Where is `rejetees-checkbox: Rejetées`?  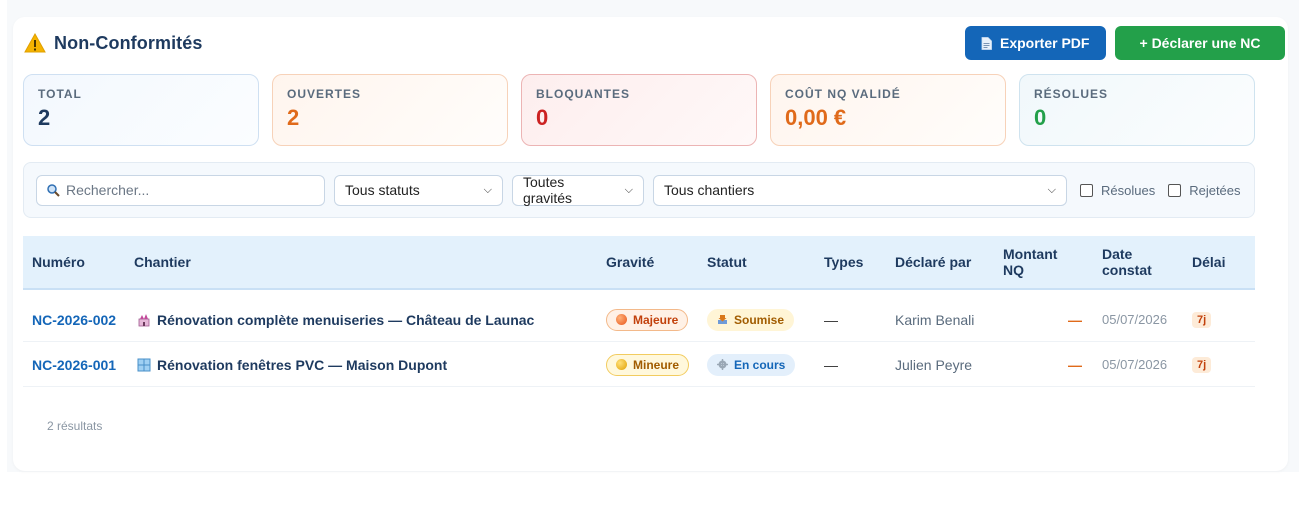
rejetees-checkbox: Rejetées is located at coordinates (1204, 190).